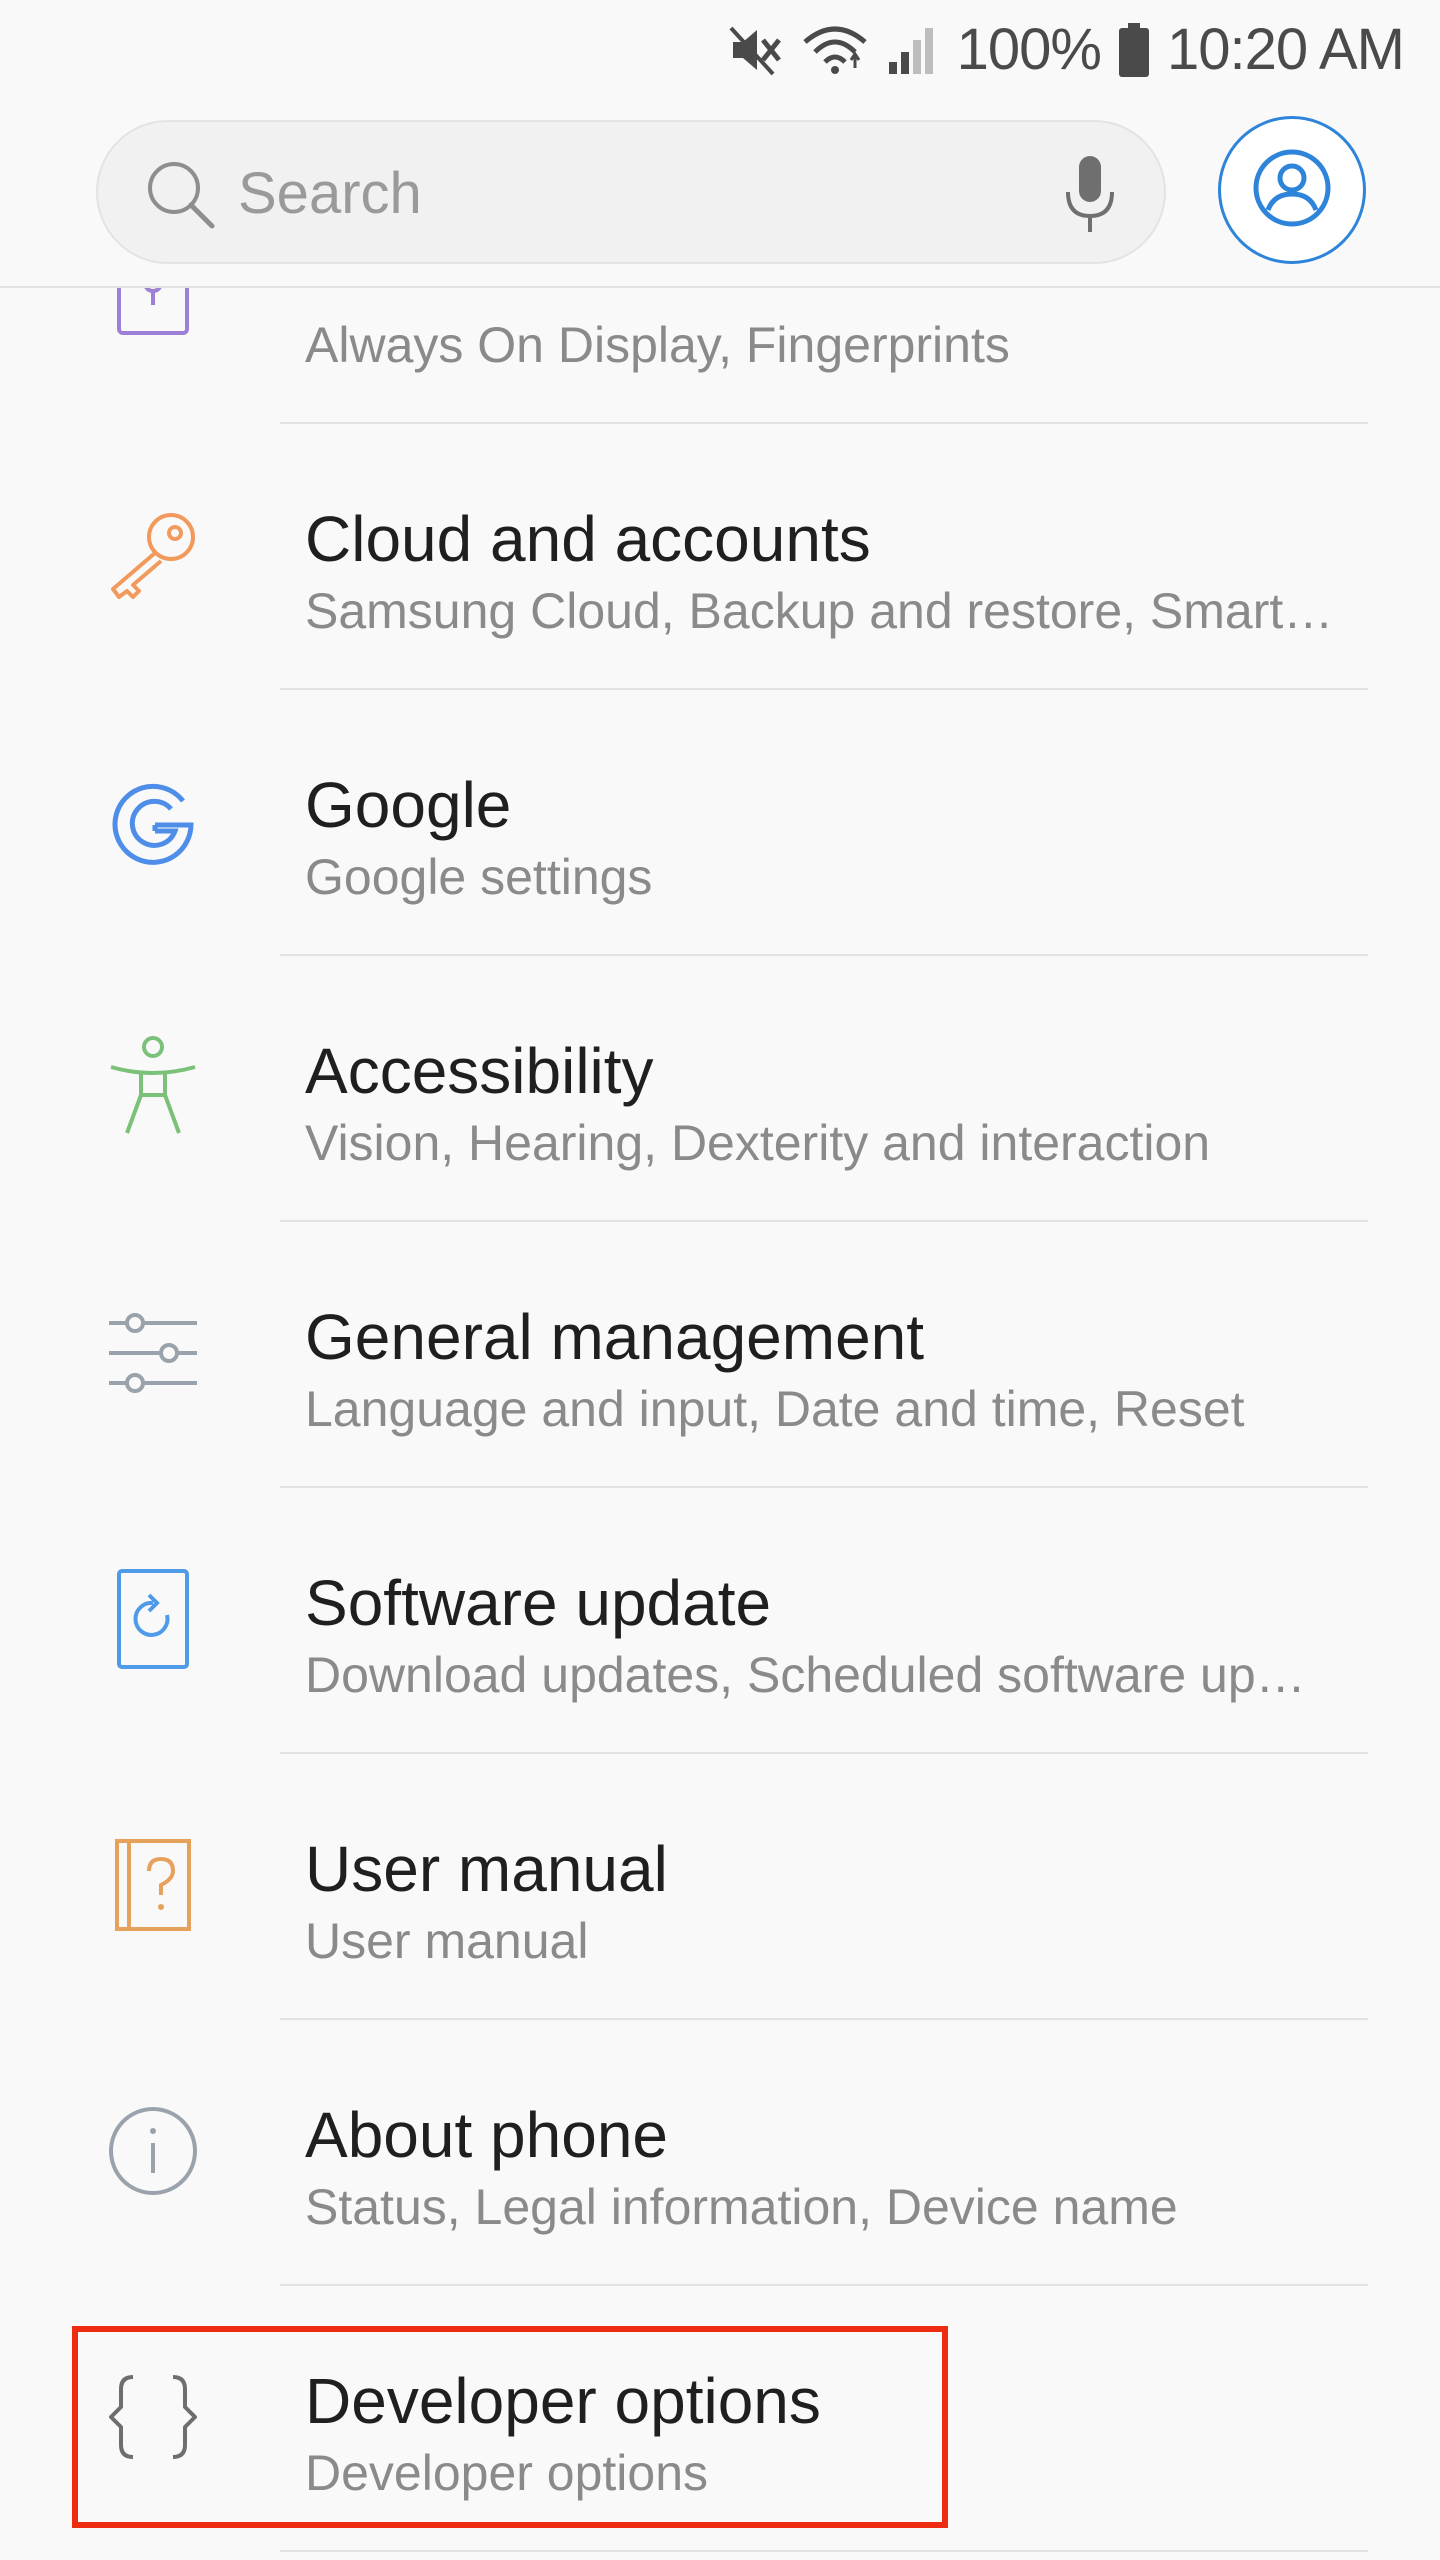 The width and height of the screenshot is (1440, 2560). Describe the element at coordinates (153, 2417) in the screenshot. I see `curly-braces-icon` at that location.